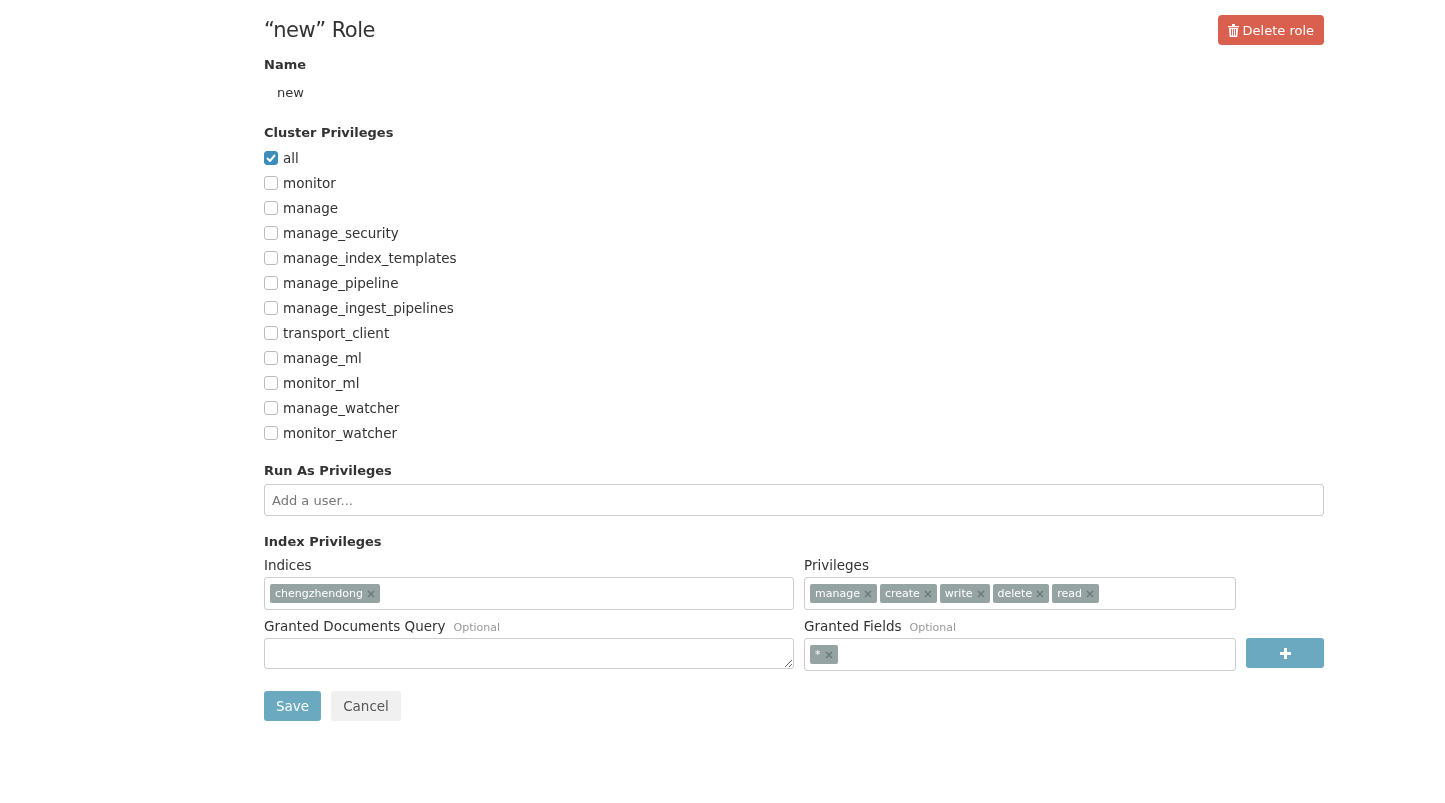  Describe the element at coordinates (1020, 654) in the screenshot. I see `fields-tag-field: *` at that location.